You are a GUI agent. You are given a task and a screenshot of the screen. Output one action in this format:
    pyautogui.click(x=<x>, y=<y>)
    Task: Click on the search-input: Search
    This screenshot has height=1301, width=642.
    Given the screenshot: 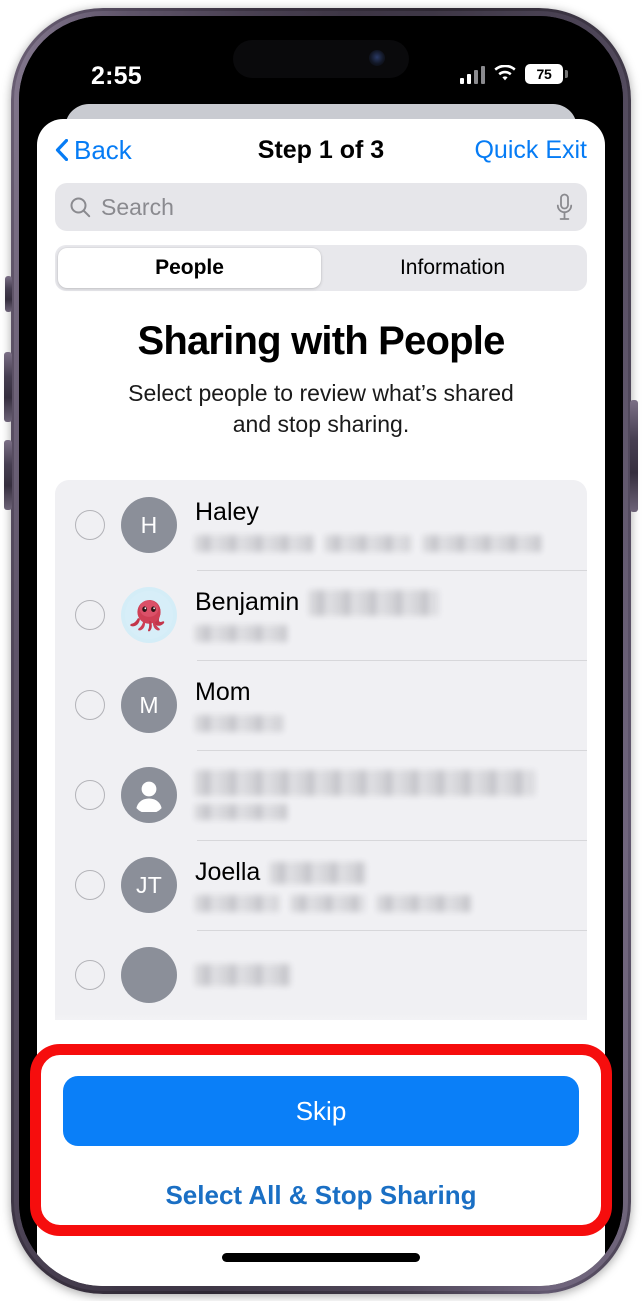 What is the action you would take?
    pyautogui.click(x=321, y=207)
    